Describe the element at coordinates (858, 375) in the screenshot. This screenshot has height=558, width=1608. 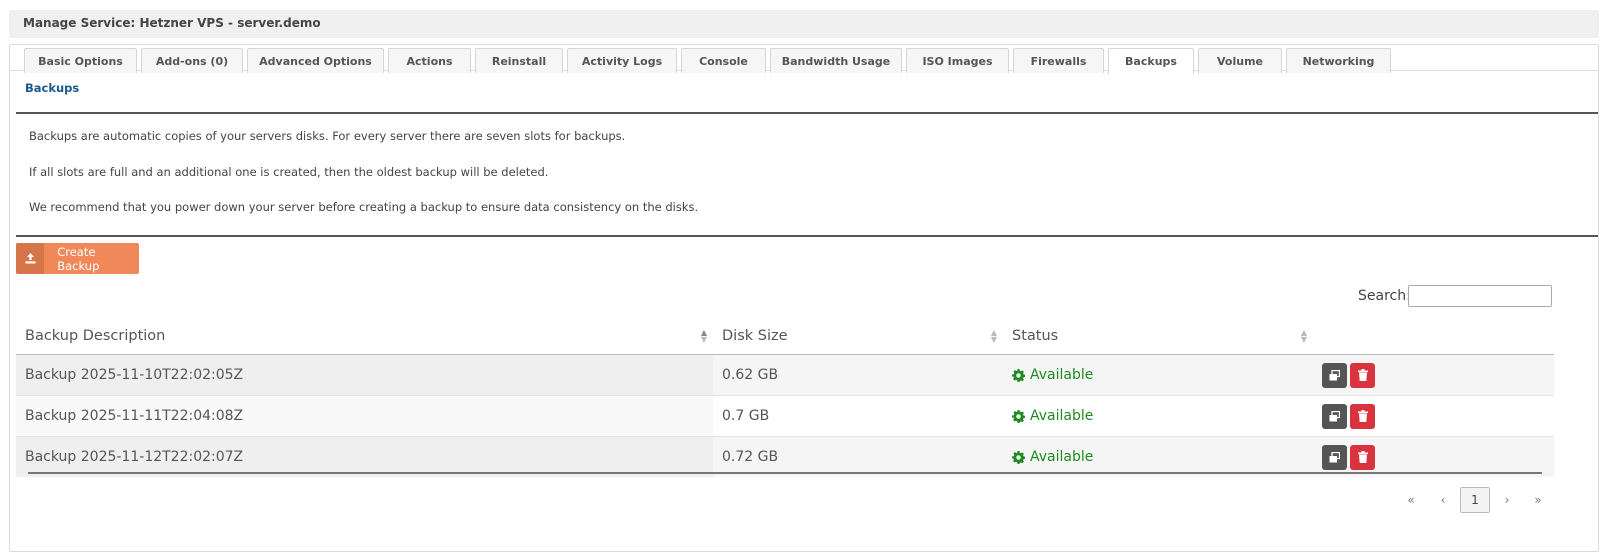
I see `backup-size: 0.62 GB` at that location.